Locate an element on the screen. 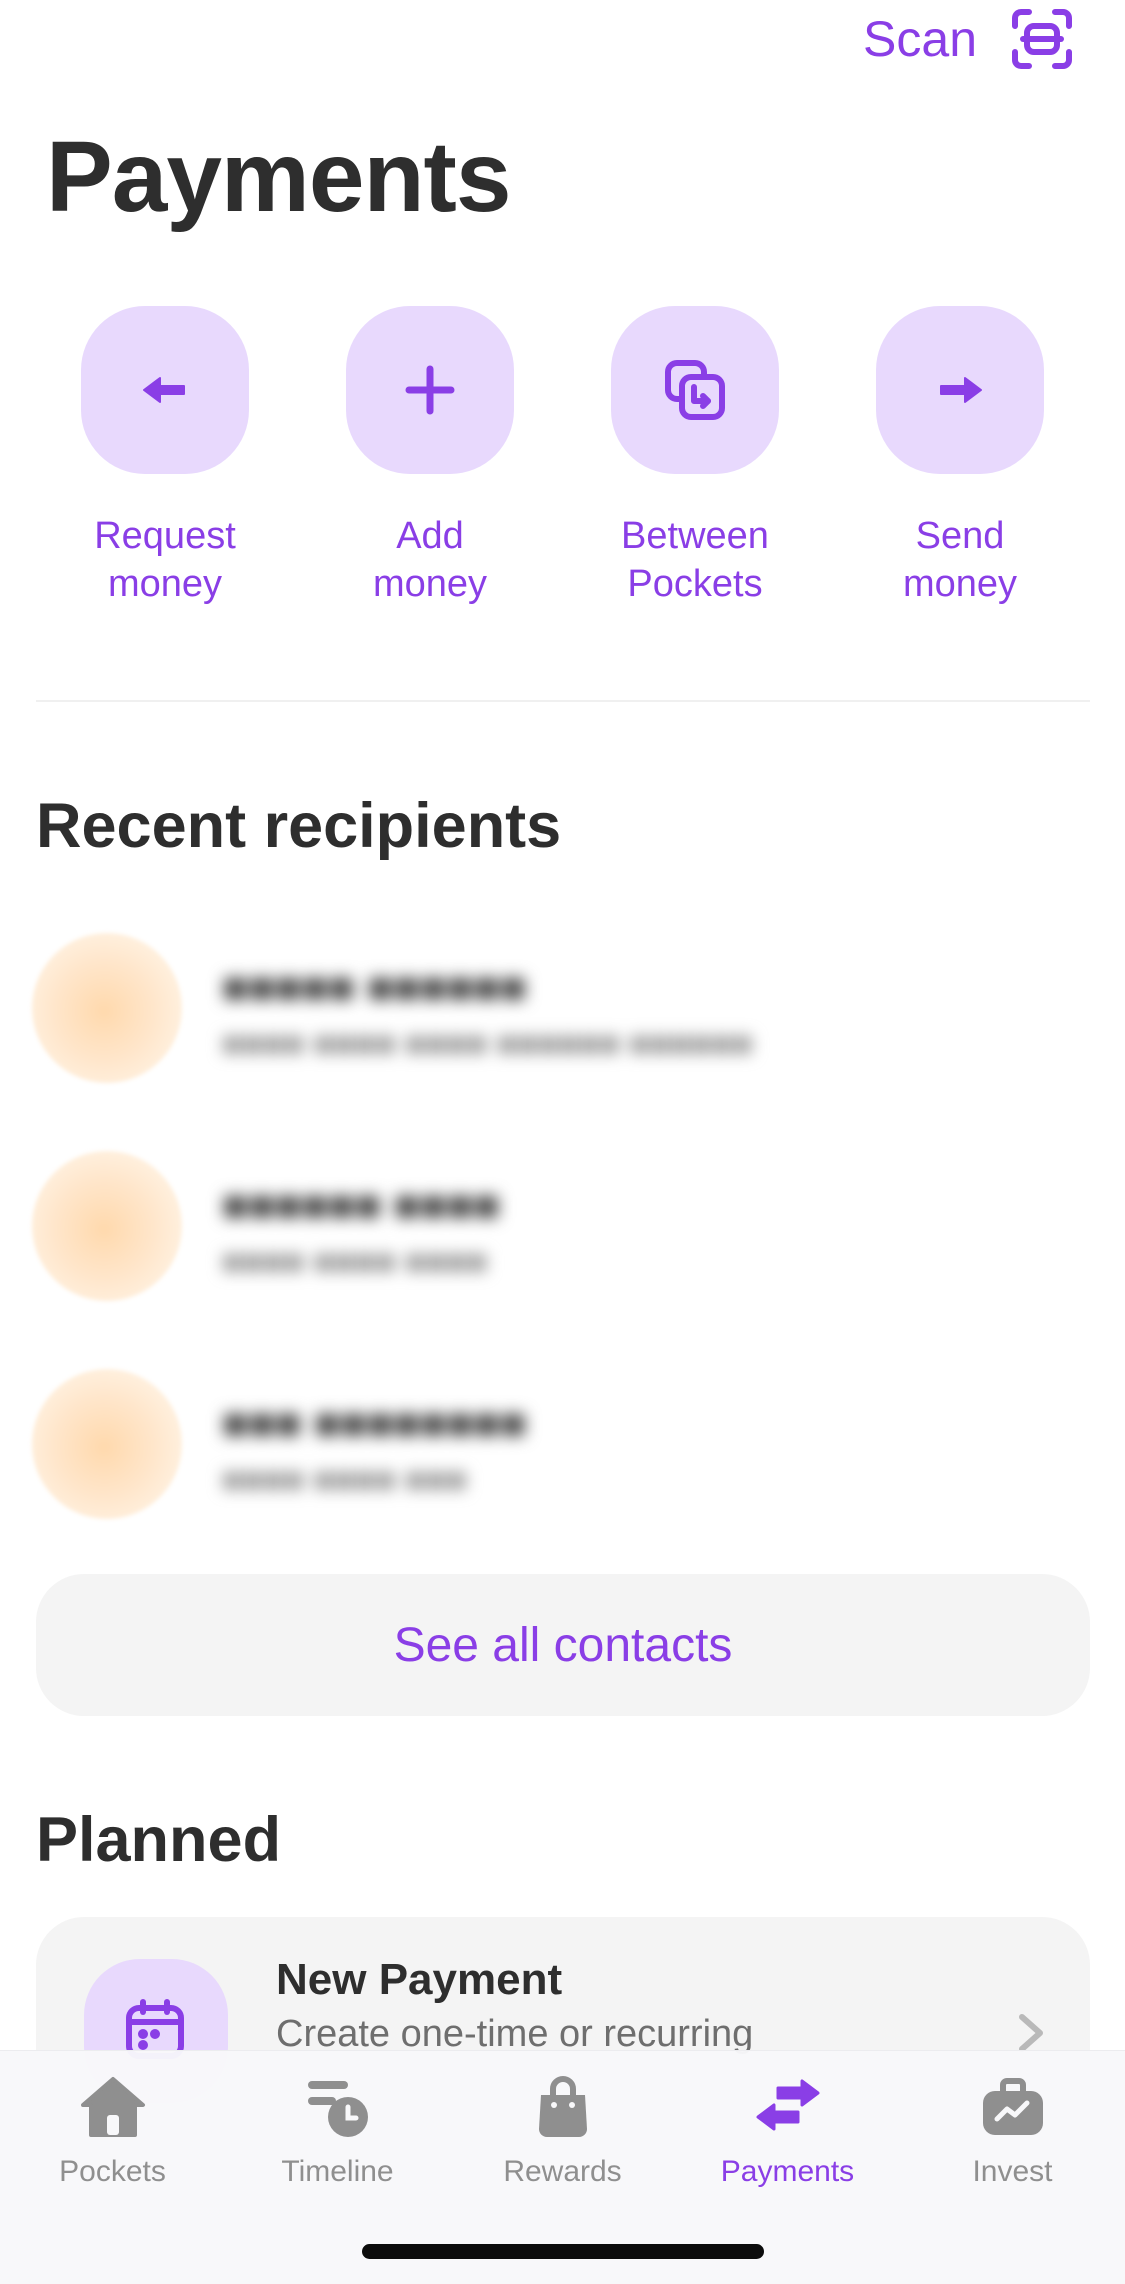 Image resolution: width=1125 pixels, height=2284 pixels. between-pockets-button: Between Pockets is located at coordinates (695, 457).